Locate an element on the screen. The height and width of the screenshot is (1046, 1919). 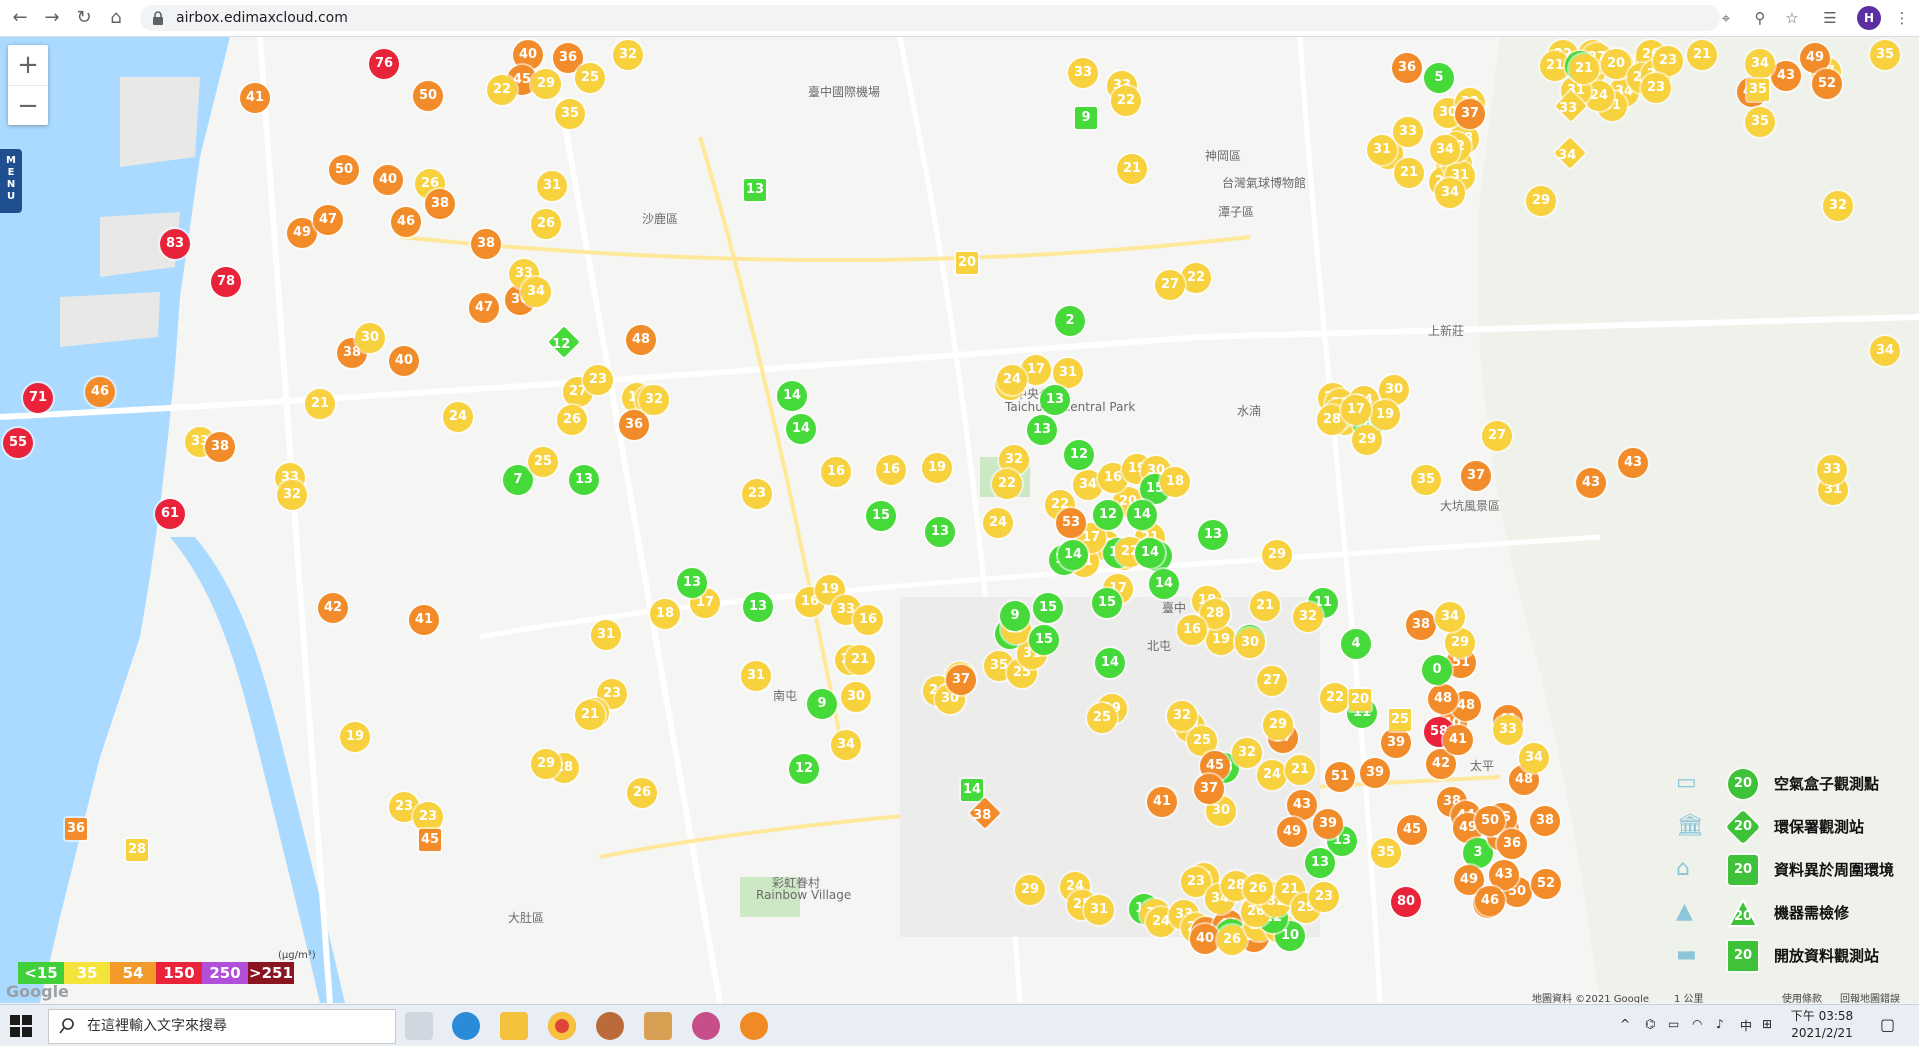
legend-row-open-data: ▬ 20 開放資料觀測站 is located at coordinates (1792, 956).